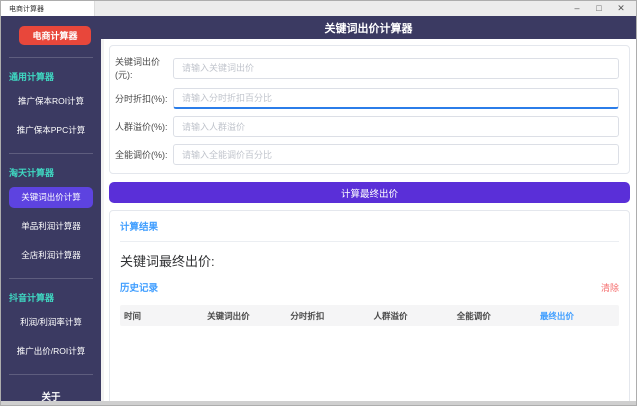 The width and height of the screenshot is (637, 406). I want to click on audience-premium-input, so click(396, 126).